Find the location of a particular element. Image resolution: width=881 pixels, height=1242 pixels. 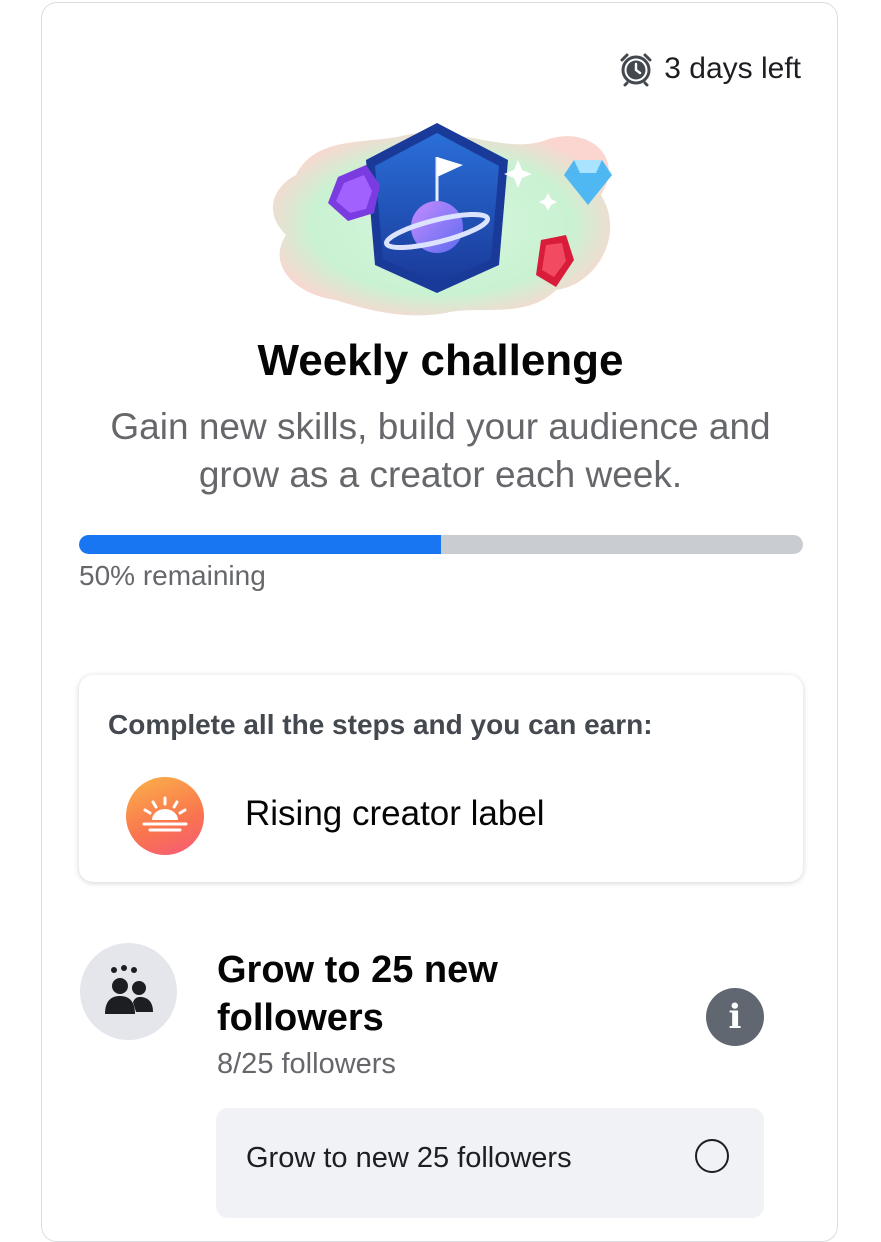

followers-icon is located at coordinates (128, 991).